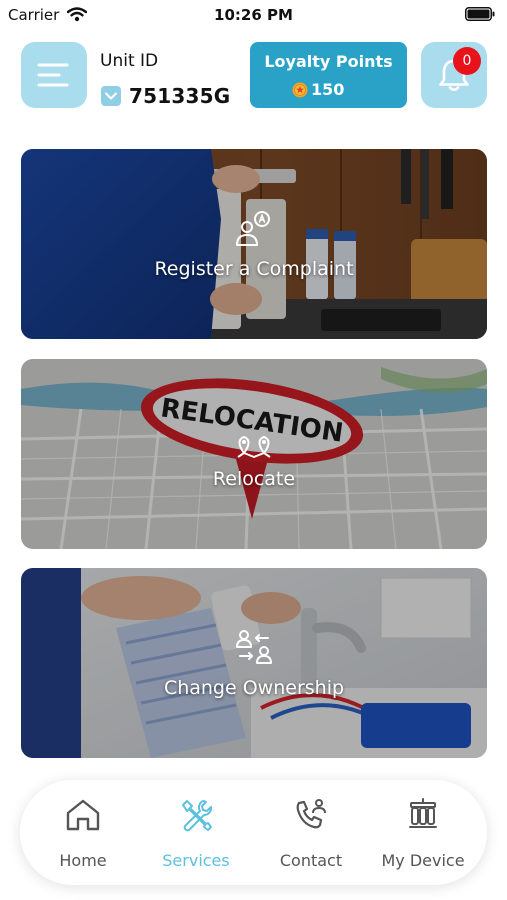 This screenshot has height=900, width=507. Describe the element at coordinates (254, 688) in the screenshot. I see `change-ownership-label: Change Ownership` at that location.